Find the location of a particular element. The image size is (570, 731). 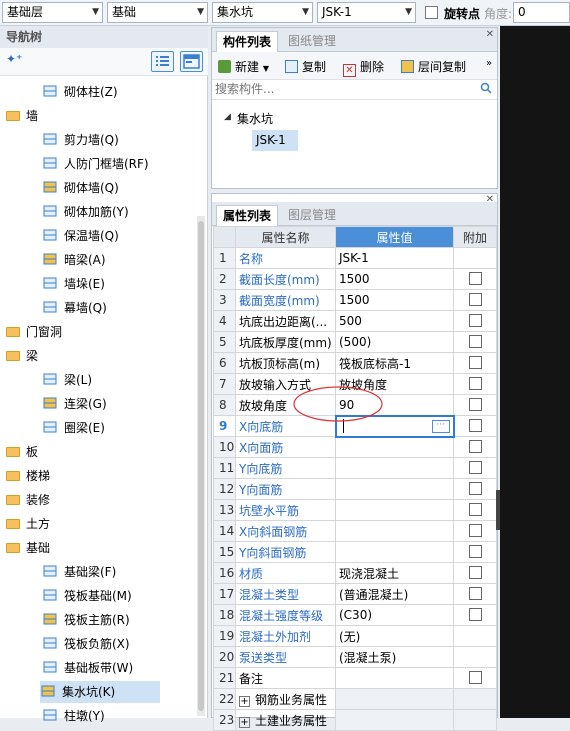

property-value: (500) is located at coordinates (394, 342).